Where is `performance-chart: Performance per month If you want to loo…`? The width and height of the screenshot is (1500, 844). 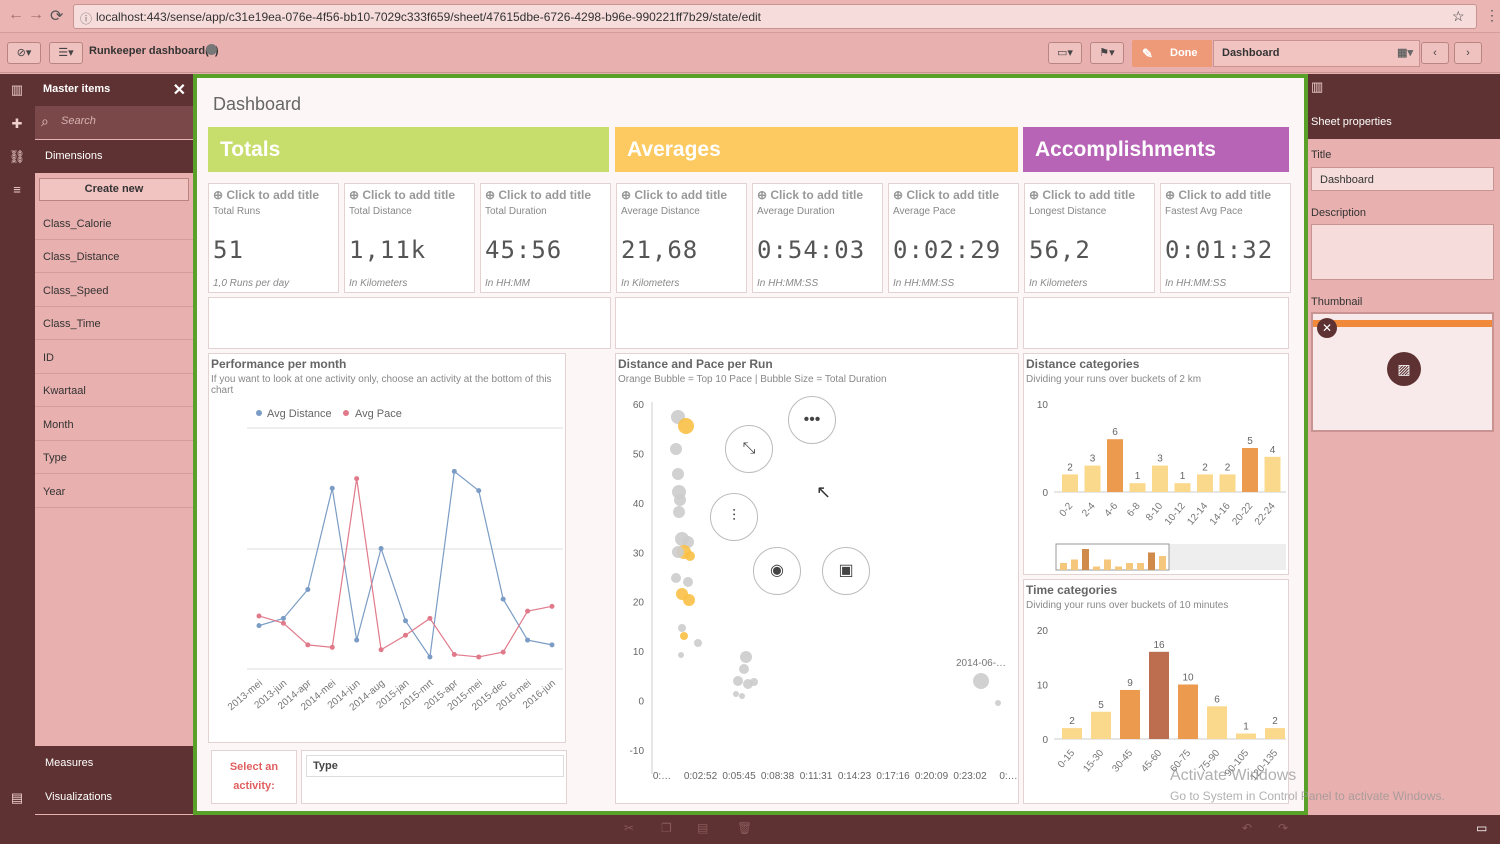 performance-chart: Performance per month If you want to loo… is located at coordinates (387, 548).